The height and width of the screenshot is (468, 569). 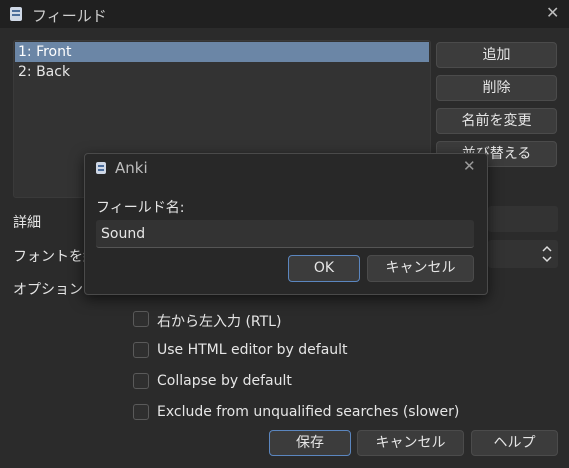 I want to click on description-label: 詳細, so click(x=27, y=223).